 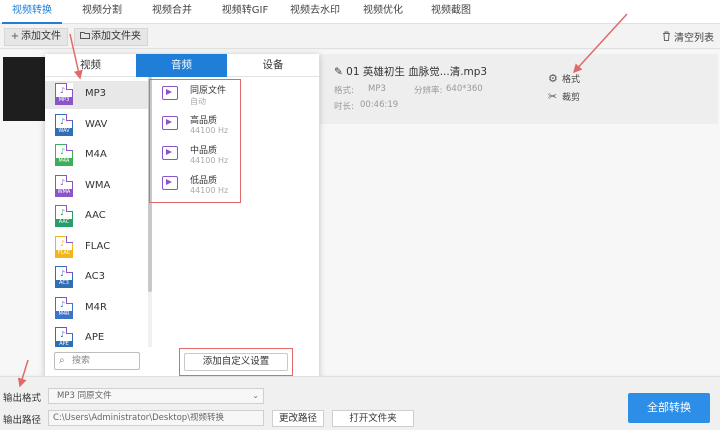 I want to click on resolution-meta-label: 分辨率:, so click(x=428, y=91).